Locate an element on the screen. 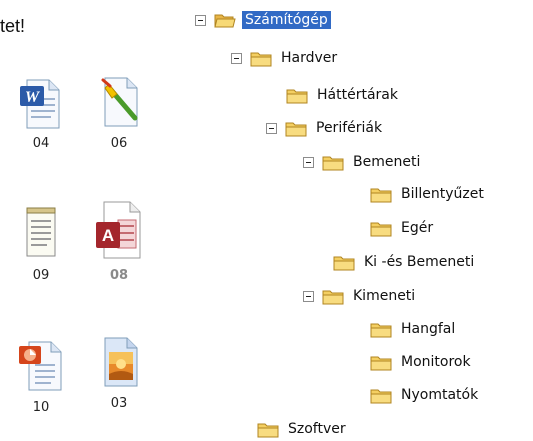  tree-item-periferiak: Perifériák is located at coordinates (325, 128).